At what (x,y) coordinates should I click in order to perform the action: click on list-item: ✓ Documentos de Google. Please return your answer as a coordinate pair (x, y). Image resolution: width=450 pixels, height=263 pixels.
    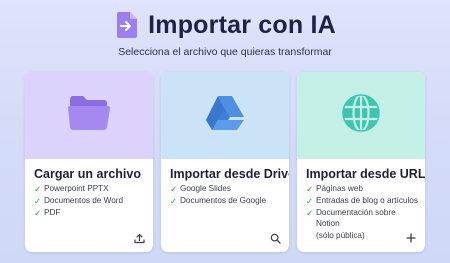
    Looking at the image, I should click on (218, 201).